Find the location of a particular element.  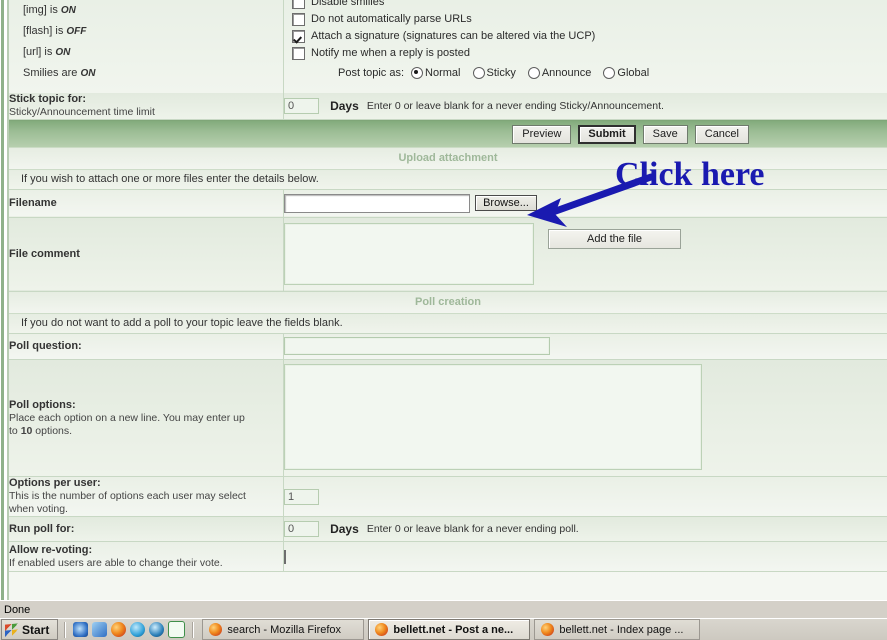

filename-label-cell: Filename is located at coordinates (146, 203).